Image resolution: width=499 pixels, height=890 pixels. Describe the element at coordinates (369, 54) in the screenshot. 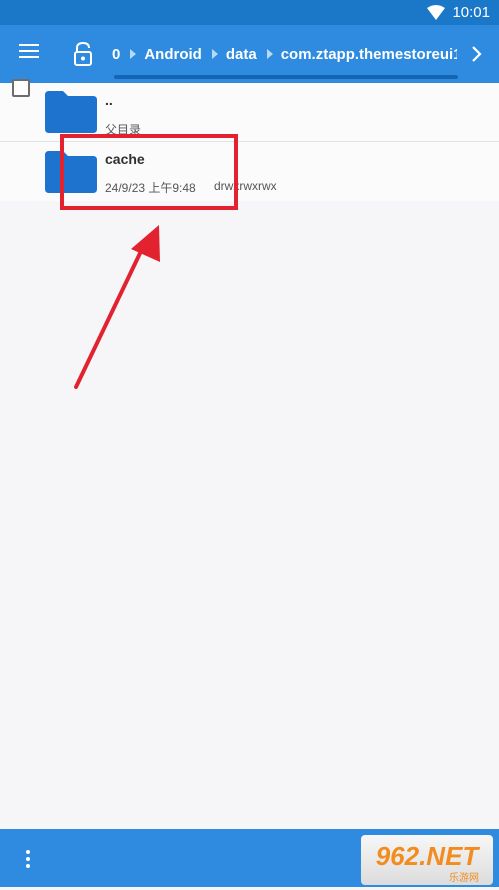

I see `breadcrumb-item-package: com.ztapp.themestoreui1` at that location.